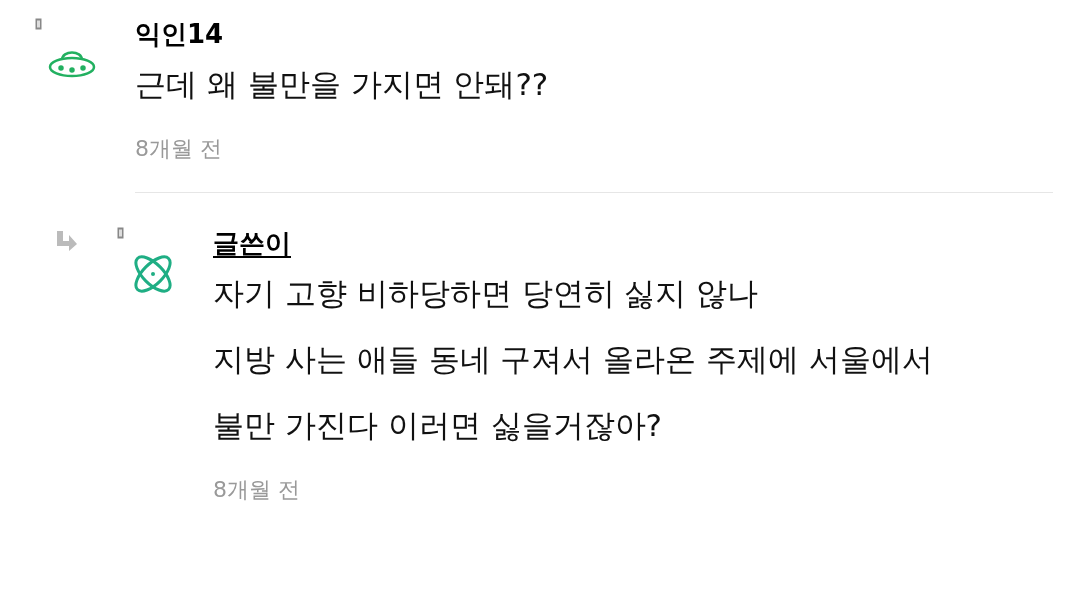 This screenshot has width=1080, height=590. What do you see at coordinates (573, 359) in the screenshot?
I see `comment-text: 지방 사는 애들 동네 구져서 올라온 주제에 서울에서` at bounding box center [573, 359].